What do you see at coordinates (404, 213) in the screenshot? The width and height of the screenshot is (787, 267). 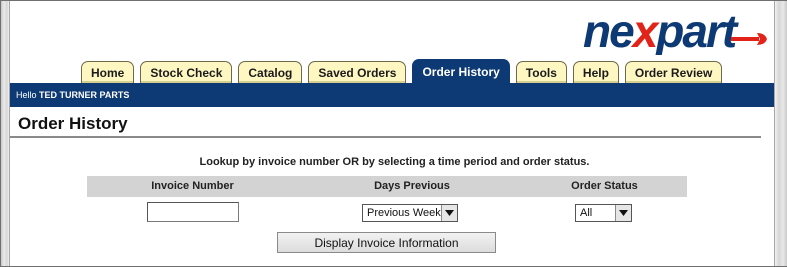 I see `days-previous-value: Previous Week` at bounding box center [404, 213].